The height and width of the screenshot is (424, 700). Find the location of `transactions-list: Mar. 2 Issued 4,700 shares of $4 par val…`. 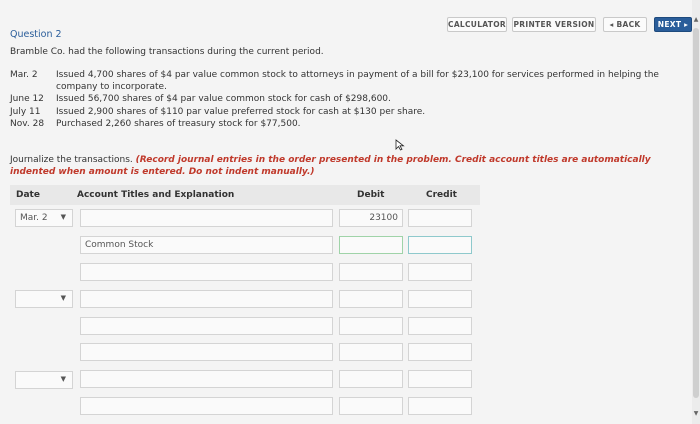

transactions-list: Mar. 2 Issued 4,700 shares of $4 par val… is located at coordinates (350, 101).